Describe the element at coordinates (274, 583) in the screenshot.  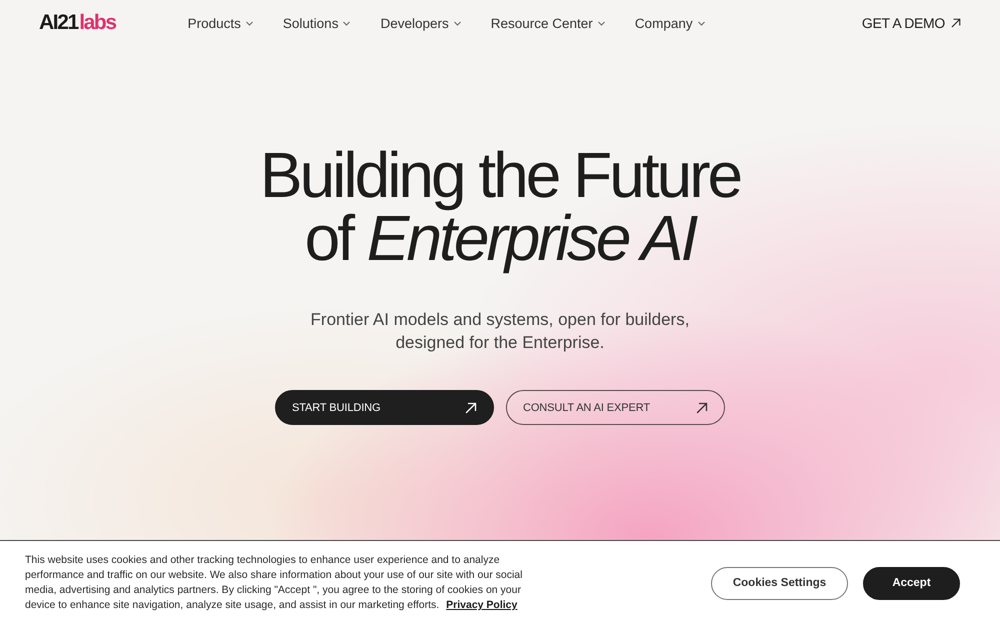
I see `cookie-notice-text: This website uses cookies and other tracking technologies to enhance user experience and to analyze performance and traffic on our website. We also share information about your use of our site with our social media, advertising and analytics partners. By clicking "Accept ", you agree to the storing of cookies on your device to enhance site navigation, analyze site usage, and assist in our marketing efforts. Privacy Policy` at that location.